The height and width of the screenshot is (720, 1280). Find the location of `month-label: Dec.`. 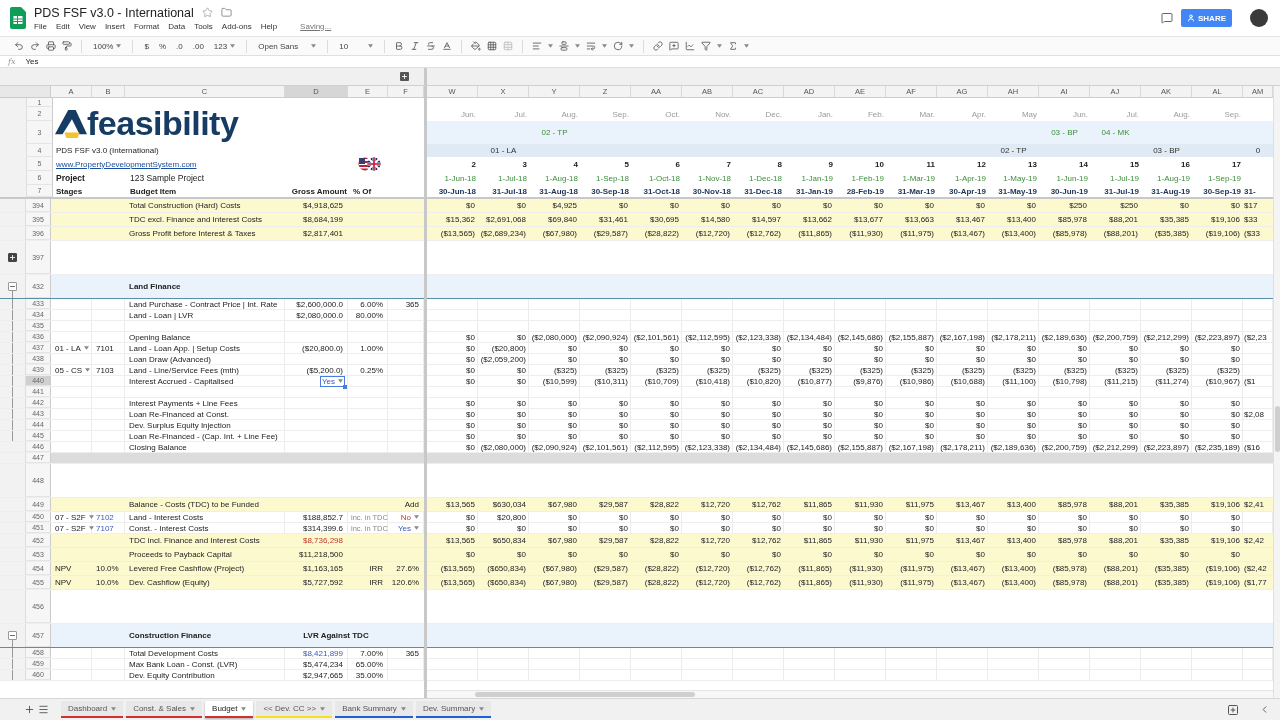

month-label: Dec. is located at coordinates (773, 114).